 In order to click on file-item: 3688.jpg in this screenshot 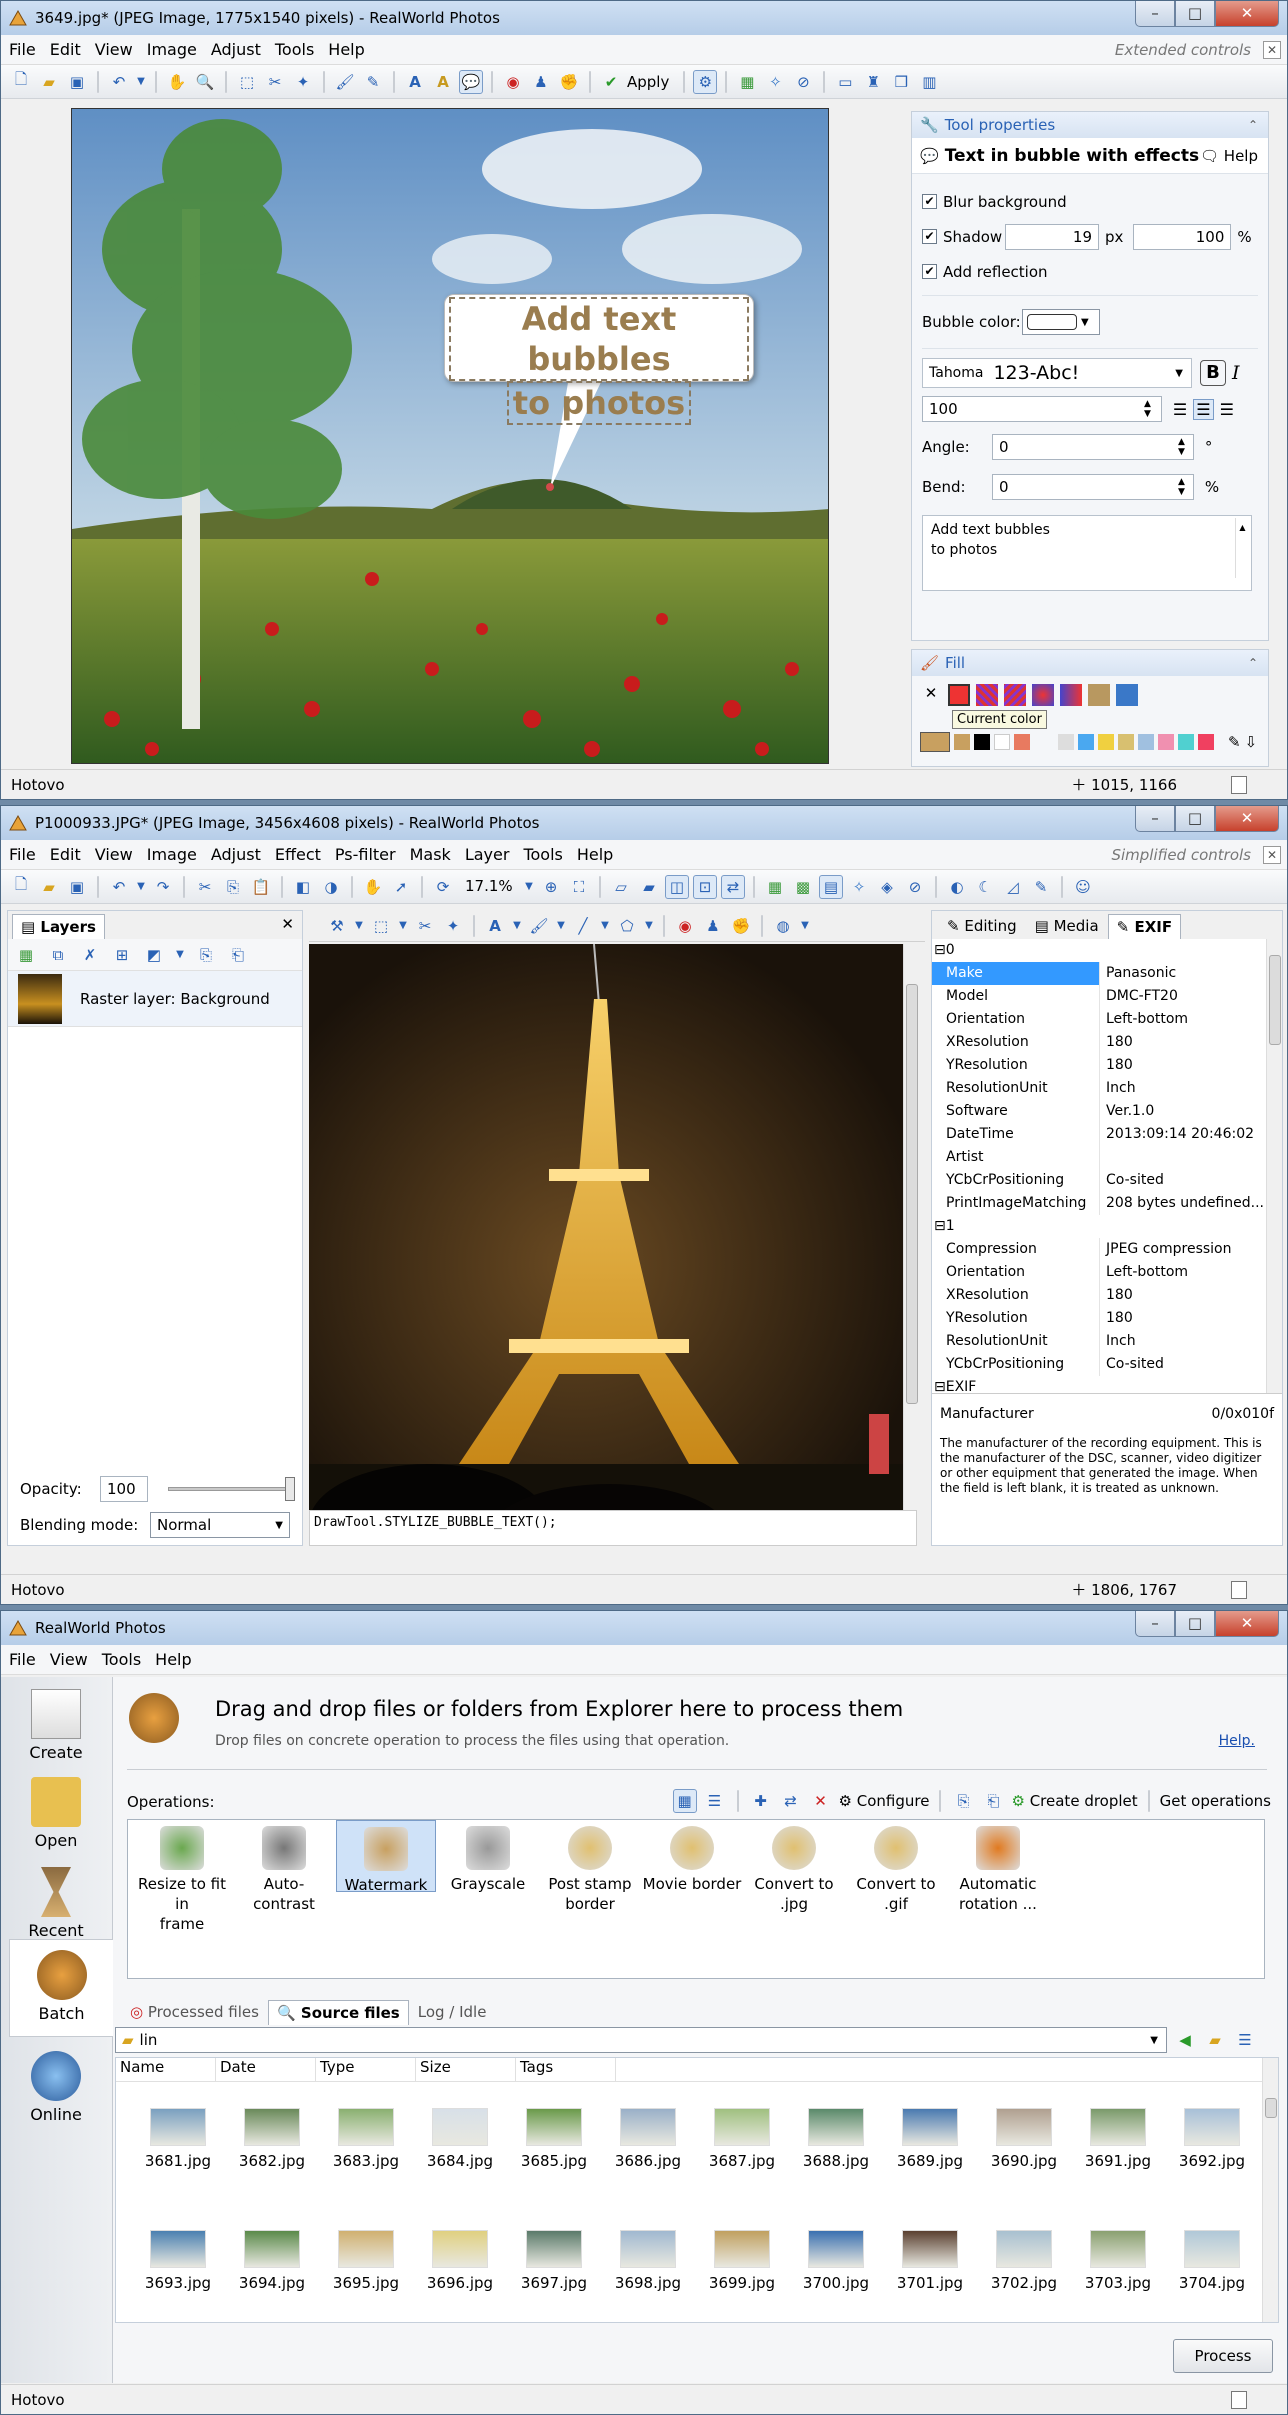, I will do `click(836, 2139)`.